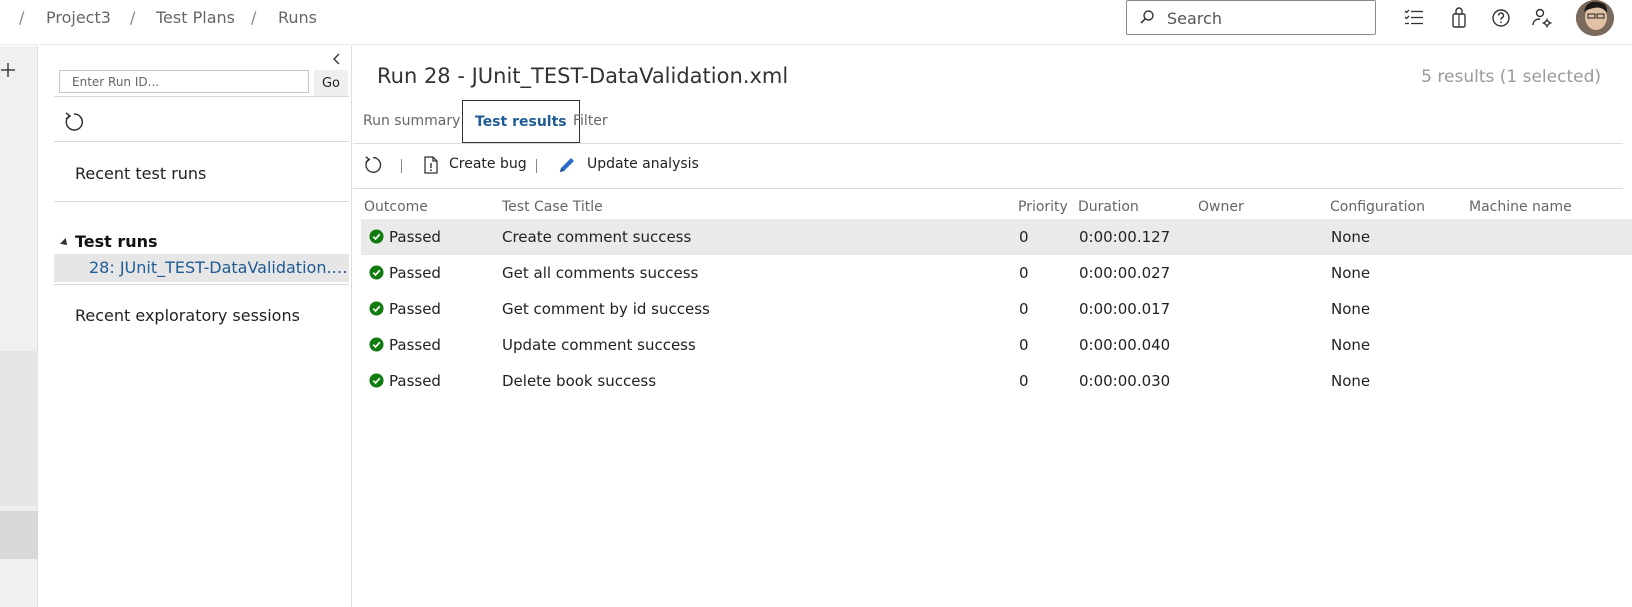  I want to click on tab-run-summary: Run summary, so click(411, 121).